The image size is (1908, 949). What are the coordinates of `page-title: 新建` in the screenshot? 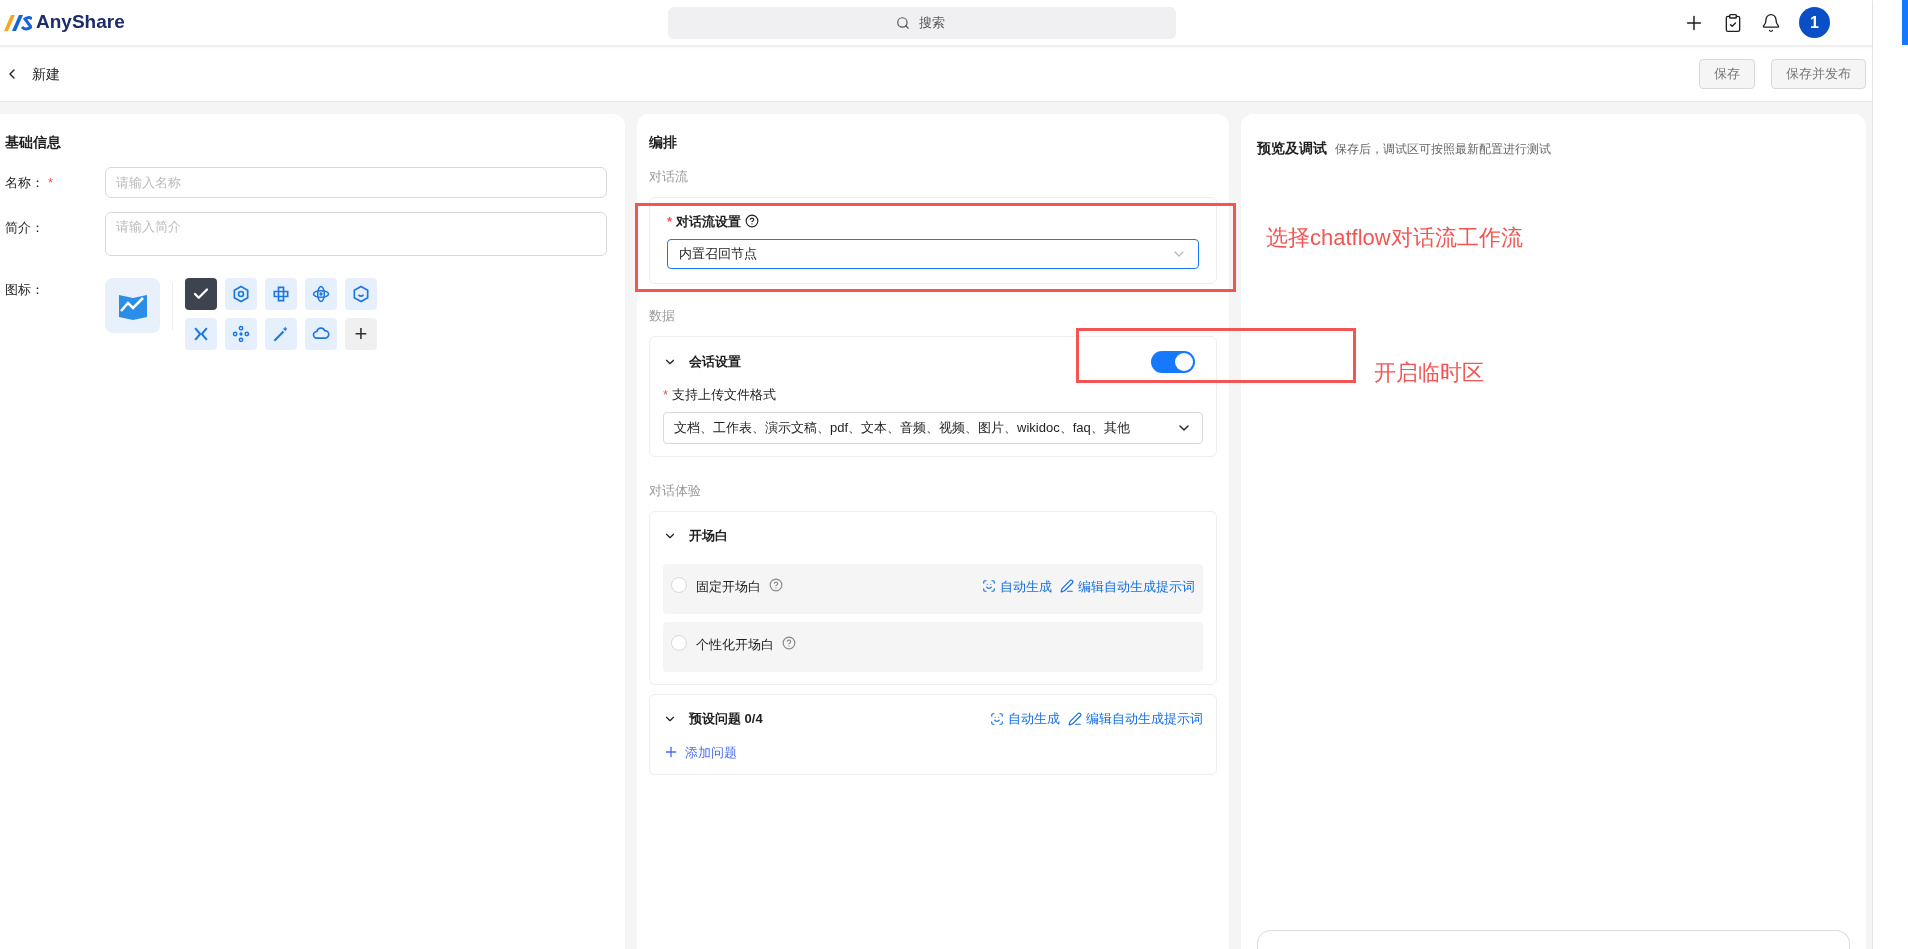 It's located at (46, 74).